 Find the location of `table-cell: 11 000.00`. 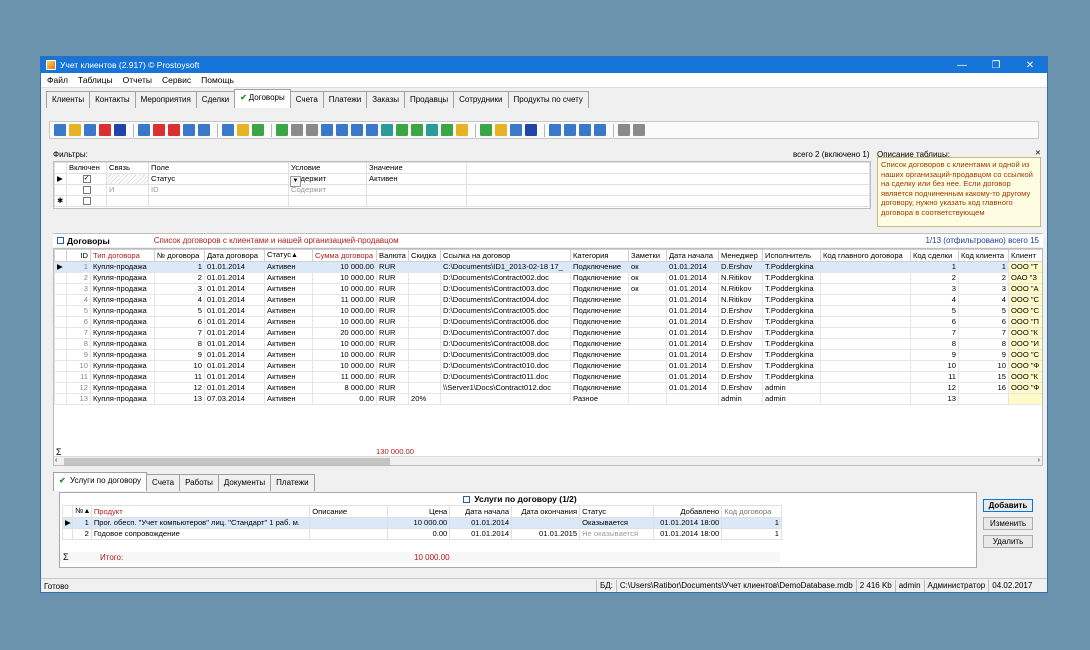

table-cell: 11 000.00 is located at coordinates (344, 300).